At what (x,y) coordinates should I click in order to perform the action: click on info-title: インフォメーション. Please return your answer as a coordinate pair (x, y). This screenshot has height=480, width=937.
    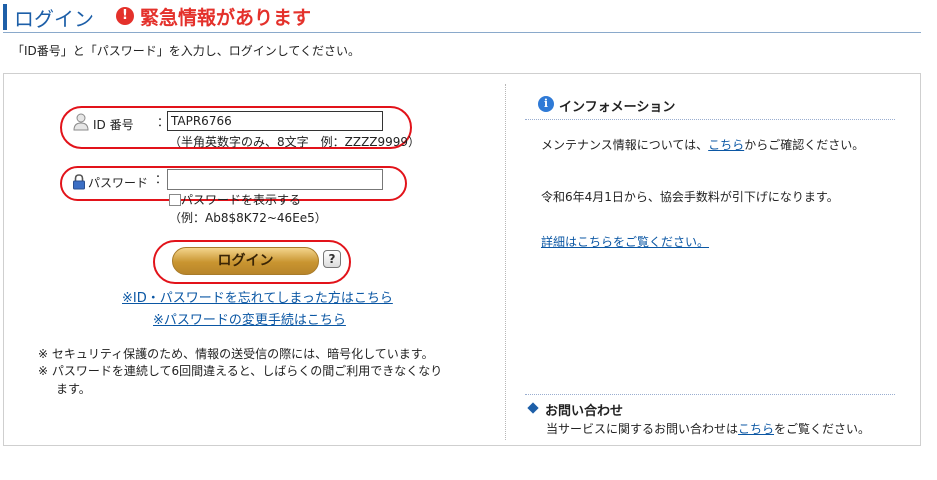
    Looking at the image, I should click on (617, 107).